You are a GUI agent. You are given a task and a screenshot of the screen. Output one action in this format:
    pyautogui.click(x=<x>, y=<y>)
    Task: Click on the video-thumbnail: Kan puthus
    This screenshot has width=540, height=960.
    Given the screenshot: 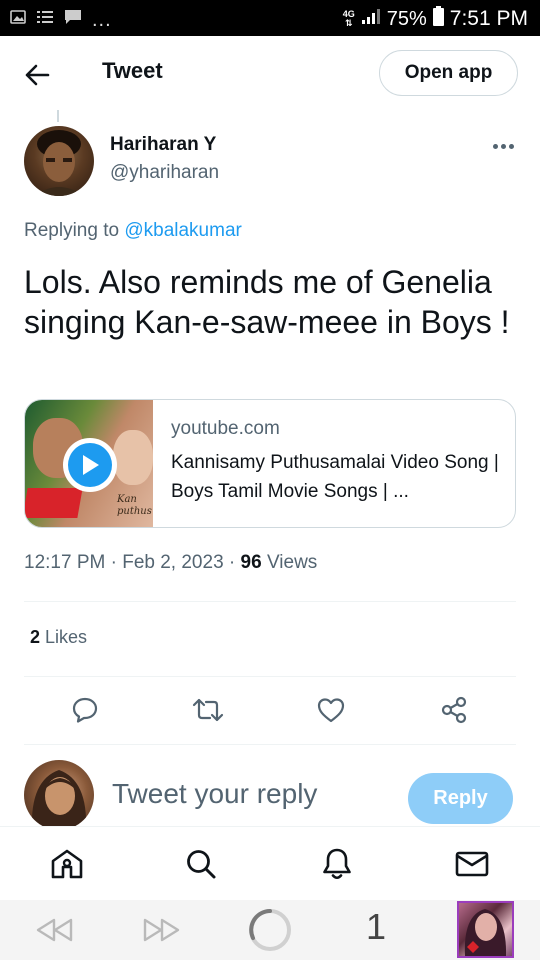 What is the action you would take?
    pyautogui.click(x=89, y=463)
    